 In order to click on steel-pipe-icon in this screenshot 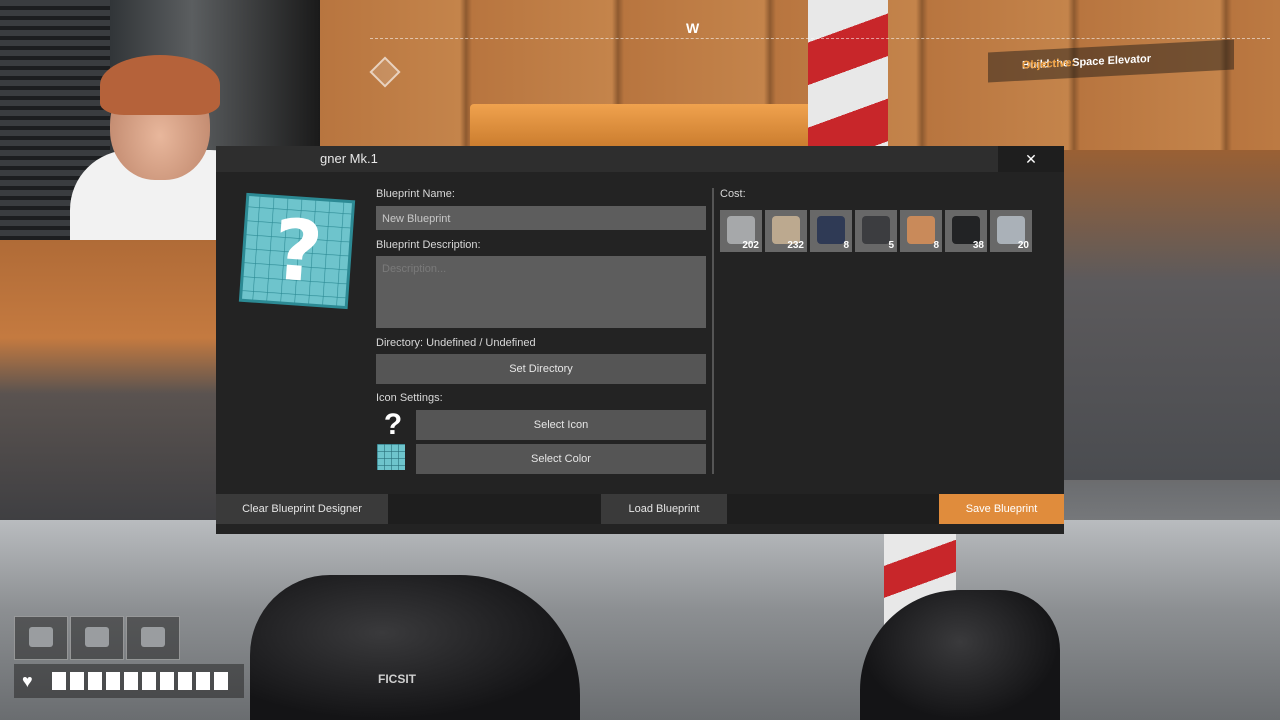, I will do `click(876, 230)`.